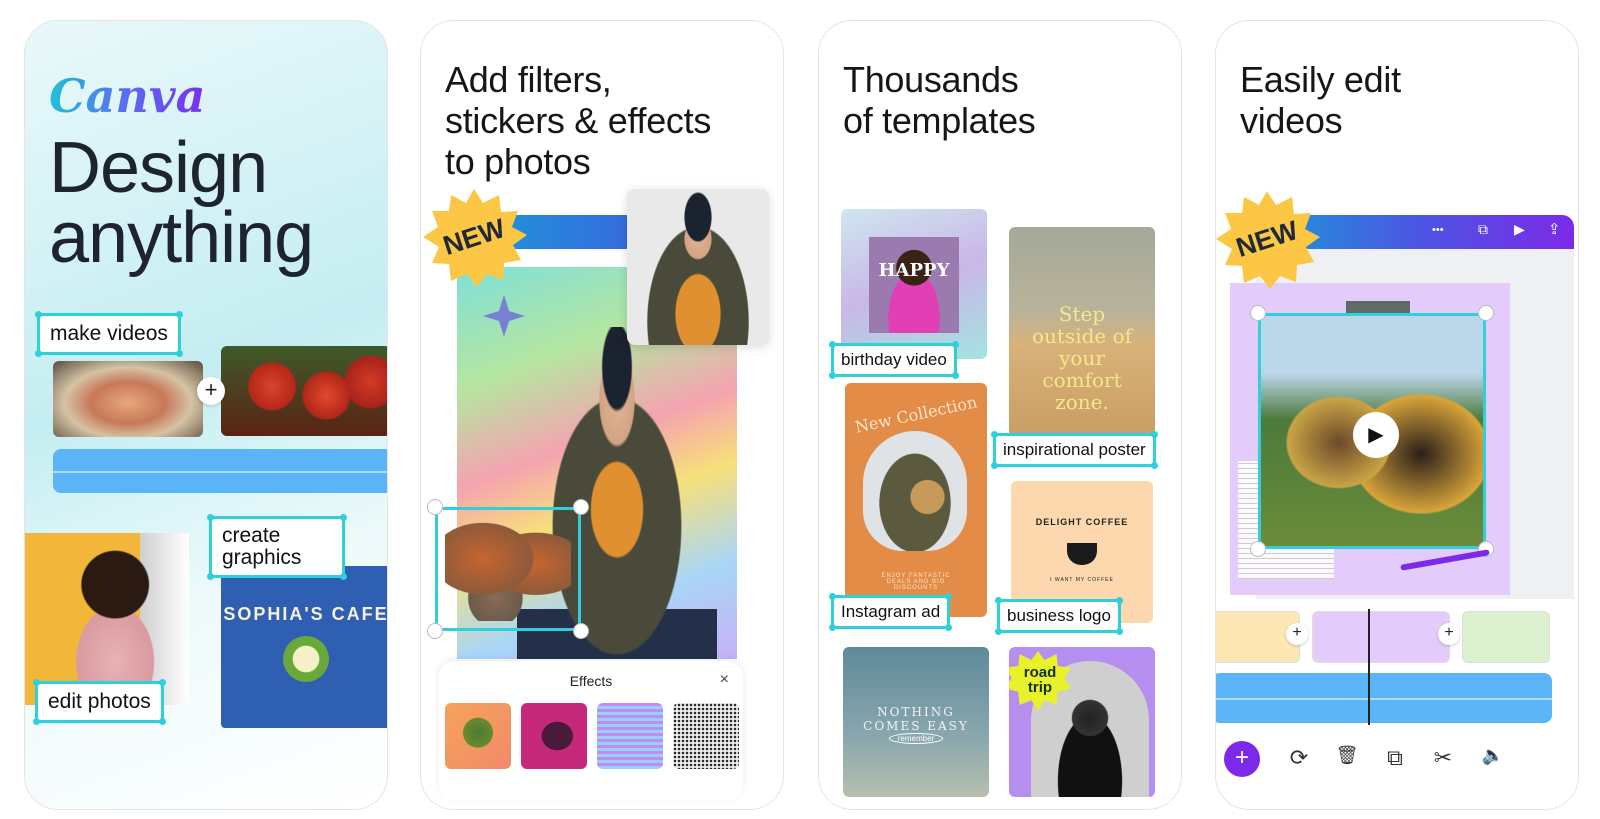 The image size is (1600, 819). What do you see at coordinates (1082, 358) in the screenshot?
I see `poster-text: Step outside of your comfort zone.` at bounding box center [1082, 358].